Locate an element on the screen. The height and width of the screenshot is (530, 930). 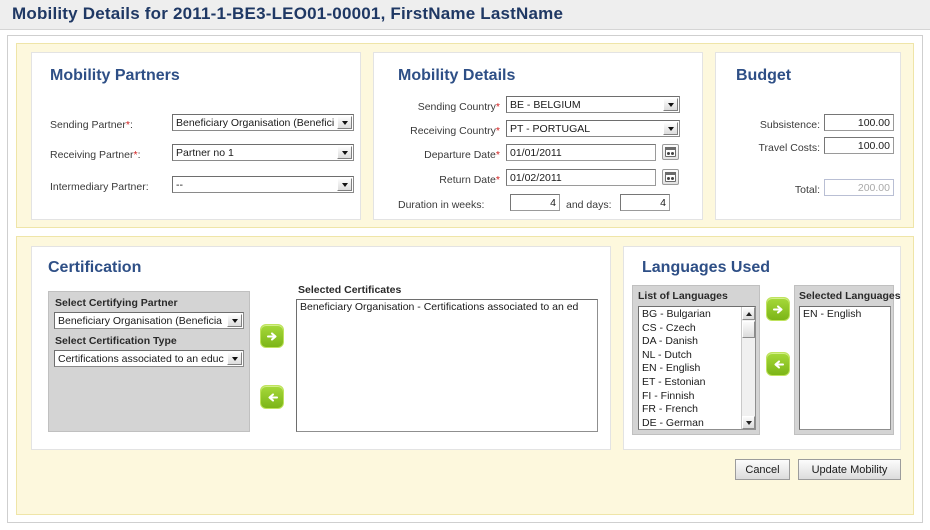
selected-languages-box: Selected Languages EN - English is located at coordinates (847, 360).